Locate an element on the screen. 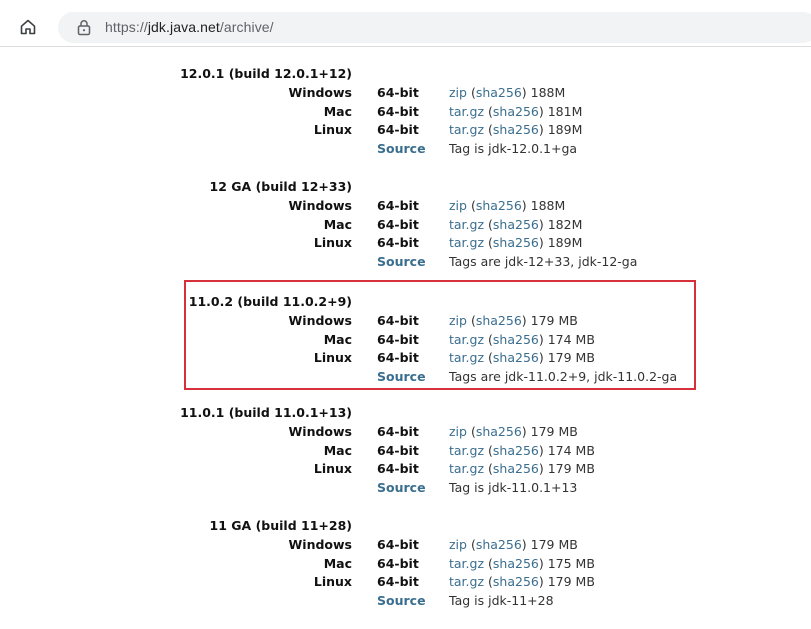 The height and width of the screenshot is (629, 811). file-size: 182M is located at coordinates (565, 224).